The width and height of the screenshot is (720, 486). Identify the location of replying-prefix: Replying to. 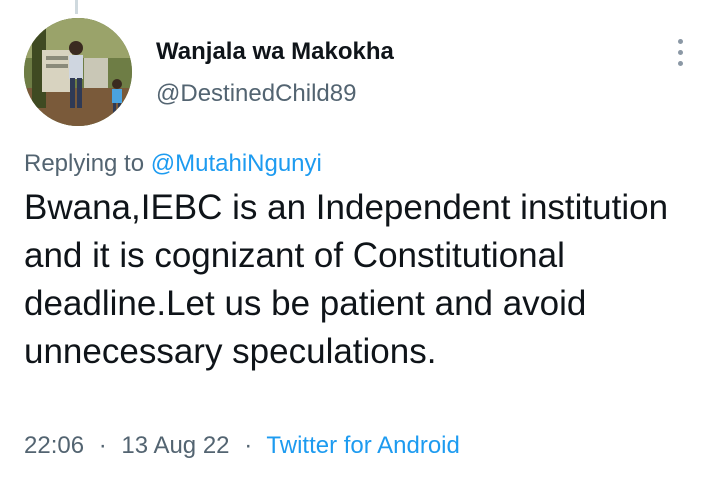
(84, 163).